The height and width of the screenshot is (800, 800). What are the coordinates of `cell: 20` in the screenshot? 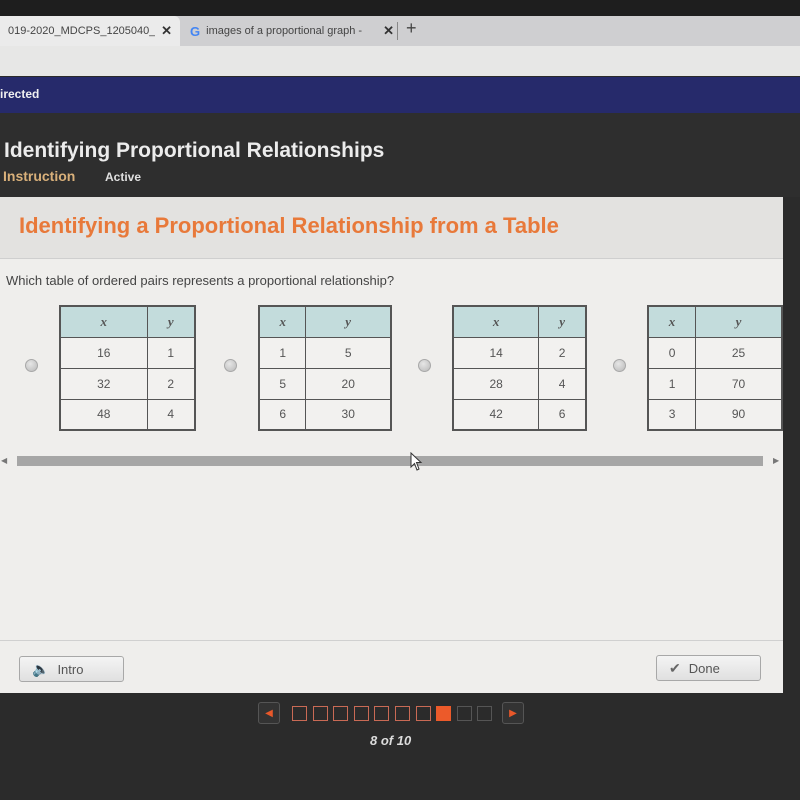 It's located at (348, 383).